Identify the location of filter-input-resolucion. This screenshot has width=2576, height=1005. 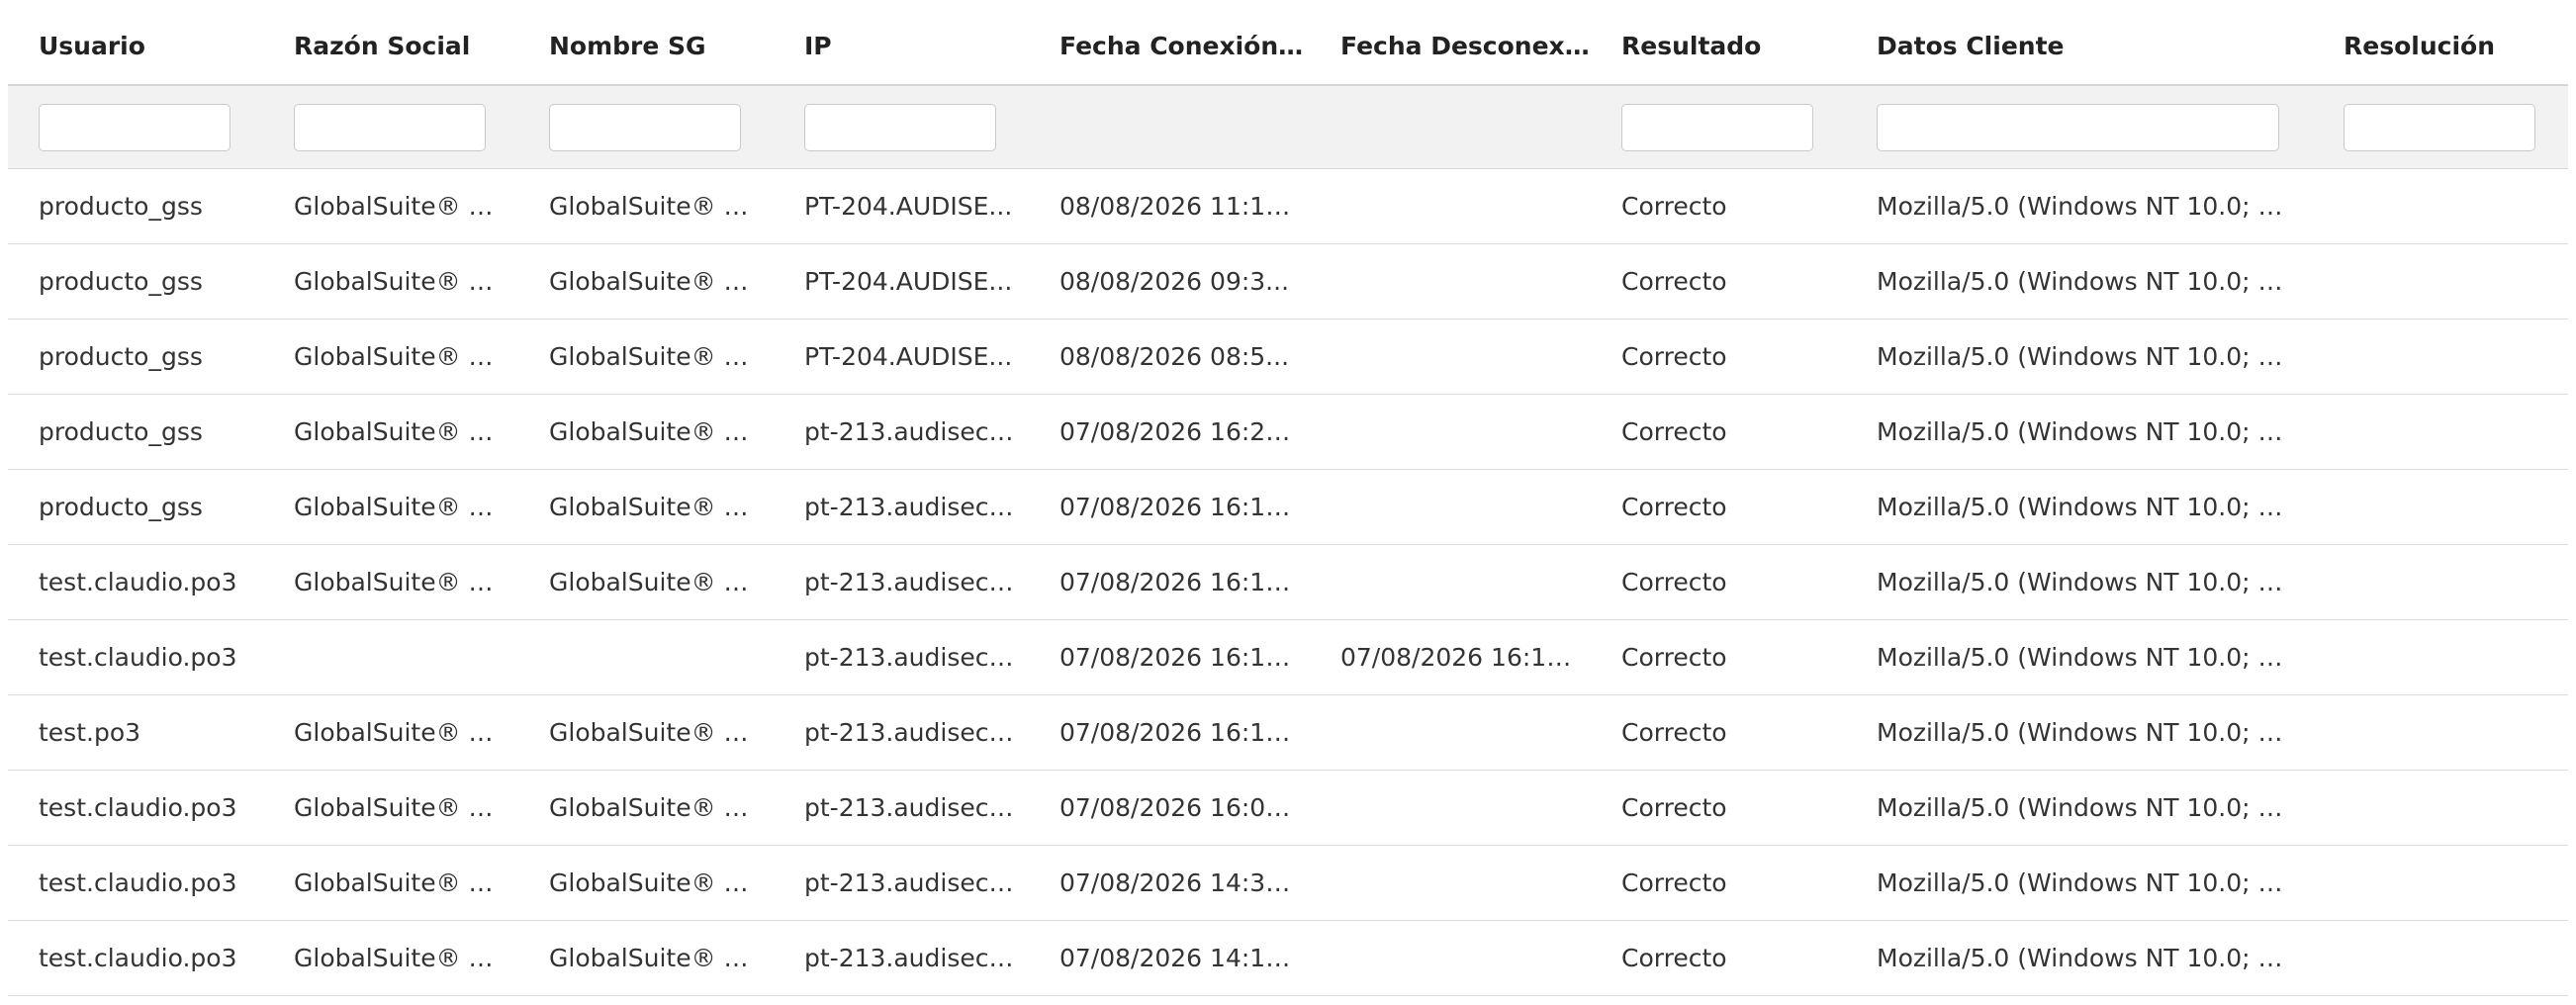
(2439, 127).